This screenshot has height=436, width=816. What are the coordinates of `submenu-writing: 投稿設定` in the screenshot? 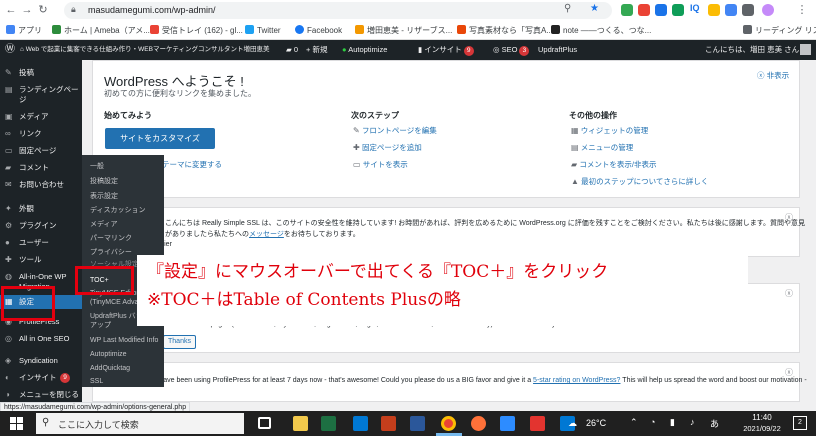 It's located at (104, 181).